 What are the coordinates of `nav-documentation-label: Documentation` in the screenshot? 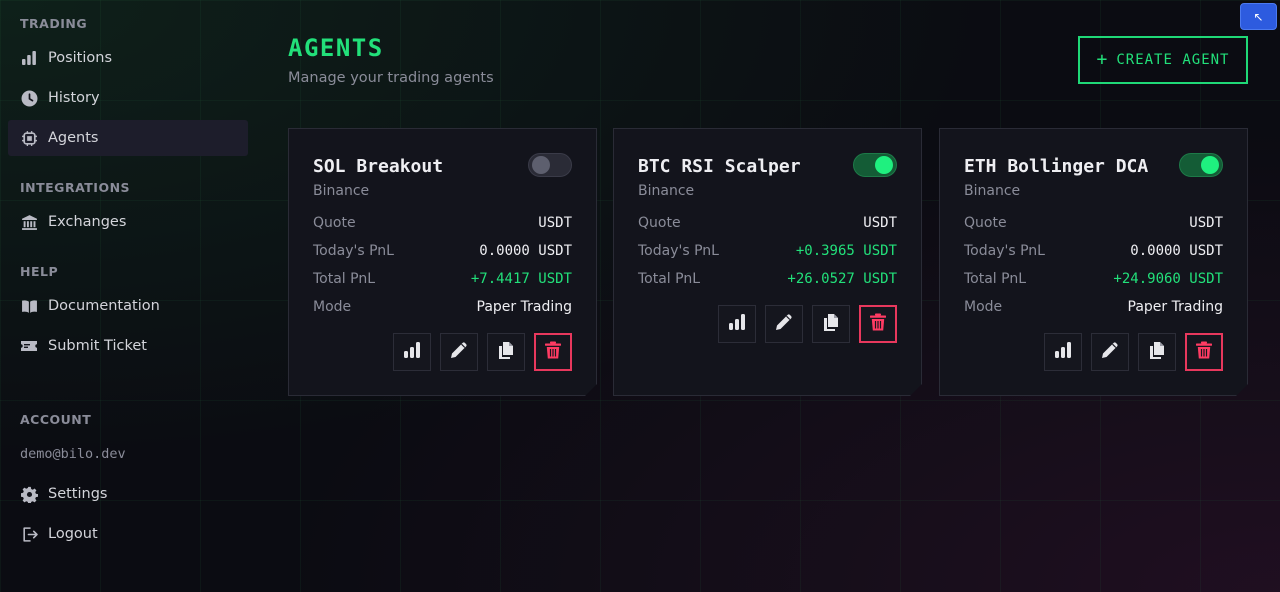 It's located at (104, 306).